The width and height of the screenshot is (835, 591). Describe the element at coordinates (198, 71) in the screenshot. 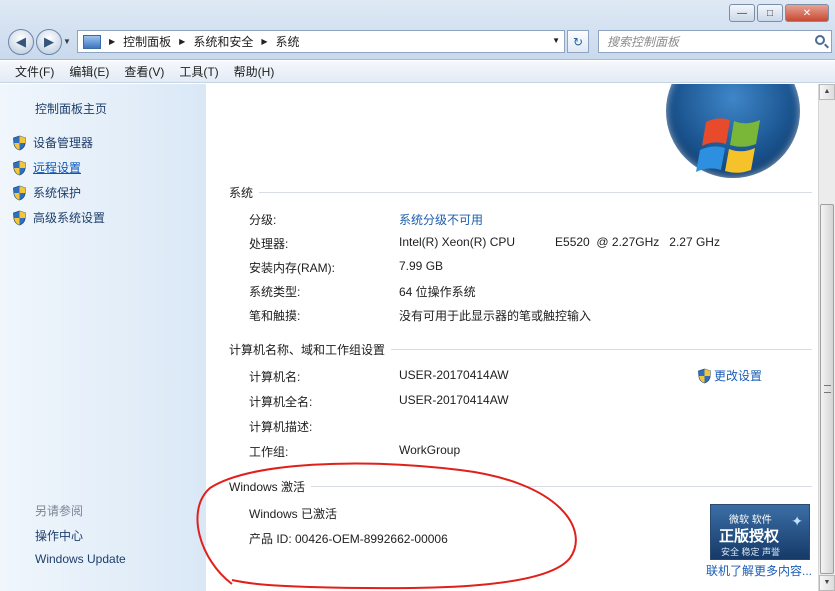

I see `menu-tools: 工具(T)` at that location.